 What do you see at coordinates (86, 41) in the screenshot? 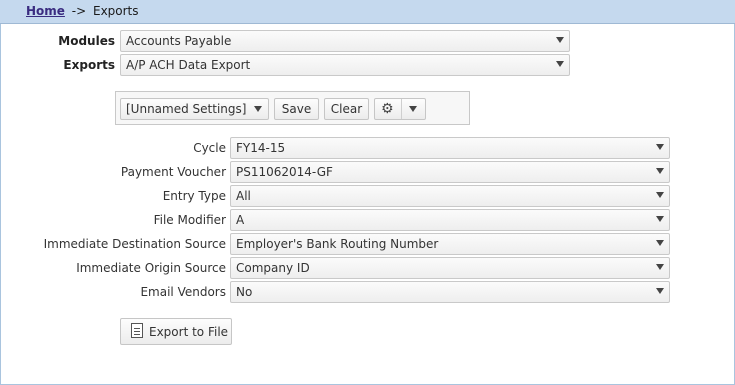
I see `modules-label: Modules` at bounding box center [86, 41].